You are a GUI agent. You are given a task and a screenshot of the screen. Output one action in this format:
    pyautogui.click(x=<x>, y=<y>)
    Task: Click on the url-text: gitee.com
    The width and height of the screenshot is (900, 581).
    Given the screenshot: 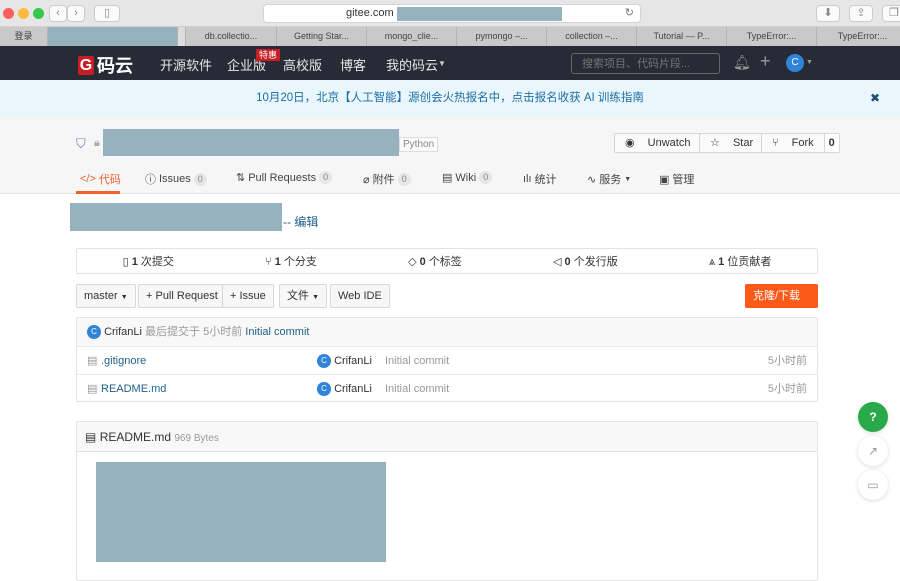 What is the action you would take?
    pyautogui.click(x=370, y=13)
    